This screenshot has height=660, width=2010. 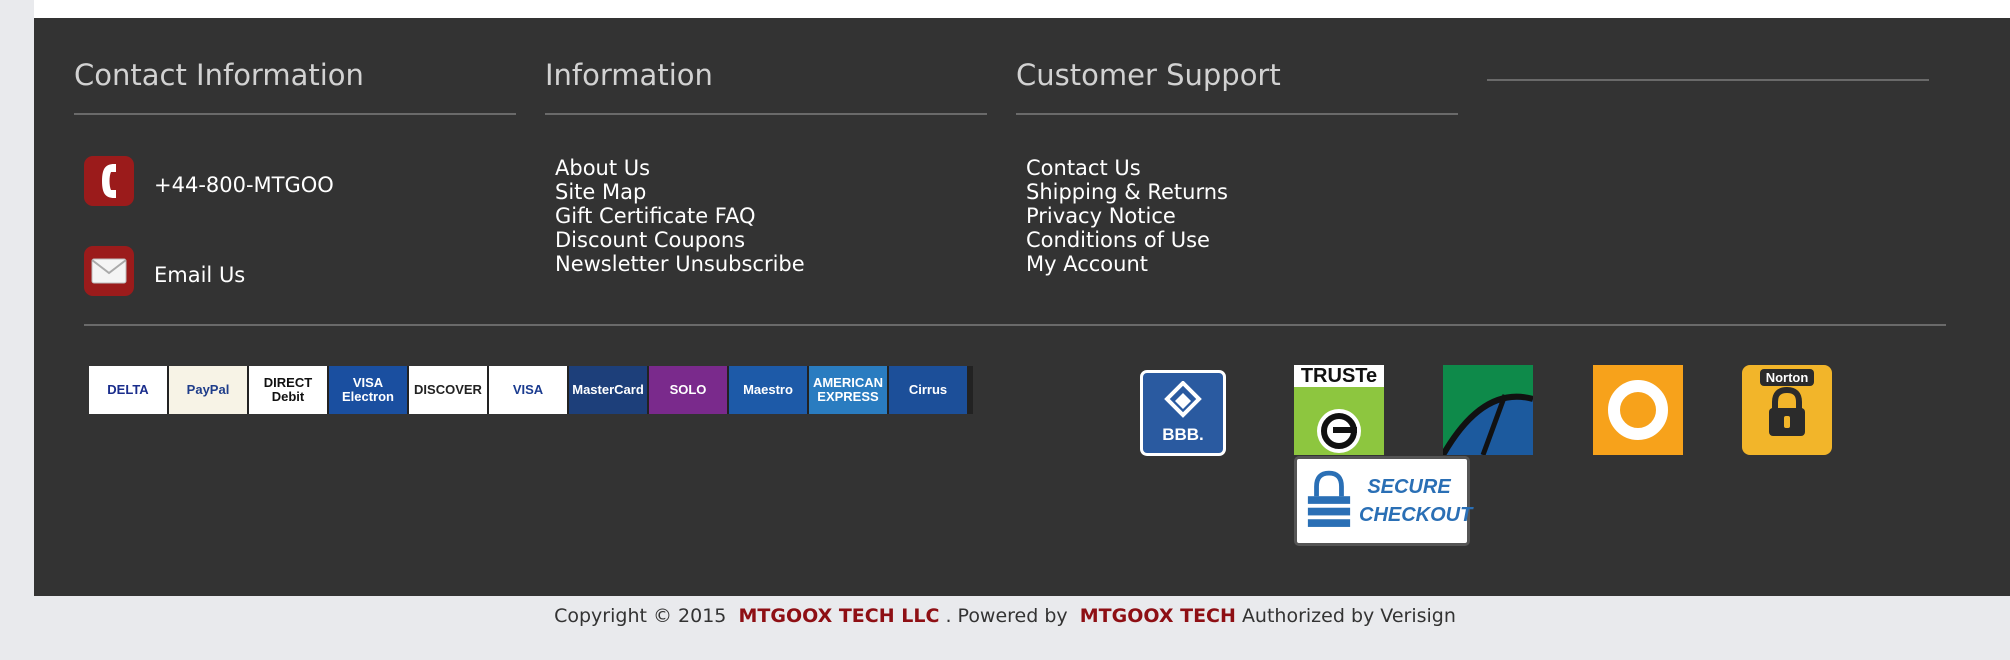 What do you see at coordinates (1339, 421) in the screenshot?
I see `truste-e-icon` at bounding box center [1339, 421].